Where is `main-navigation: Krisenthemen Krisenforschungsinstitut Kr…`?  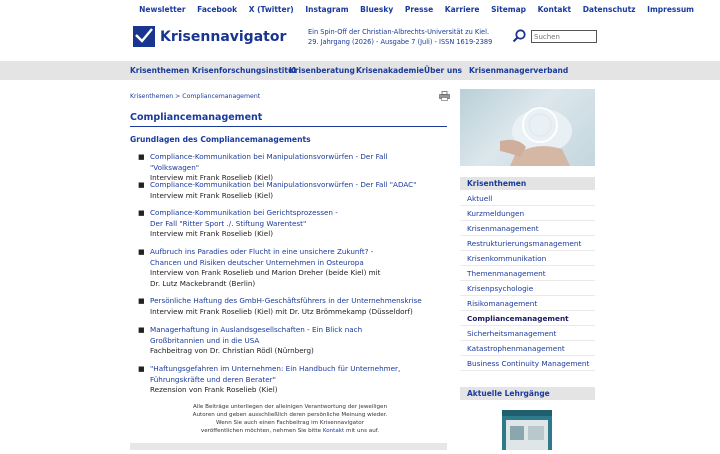
main-navigation: Krisenthemen Krisenforschungsinstitut Kr… is located at coordinates (360, 70).